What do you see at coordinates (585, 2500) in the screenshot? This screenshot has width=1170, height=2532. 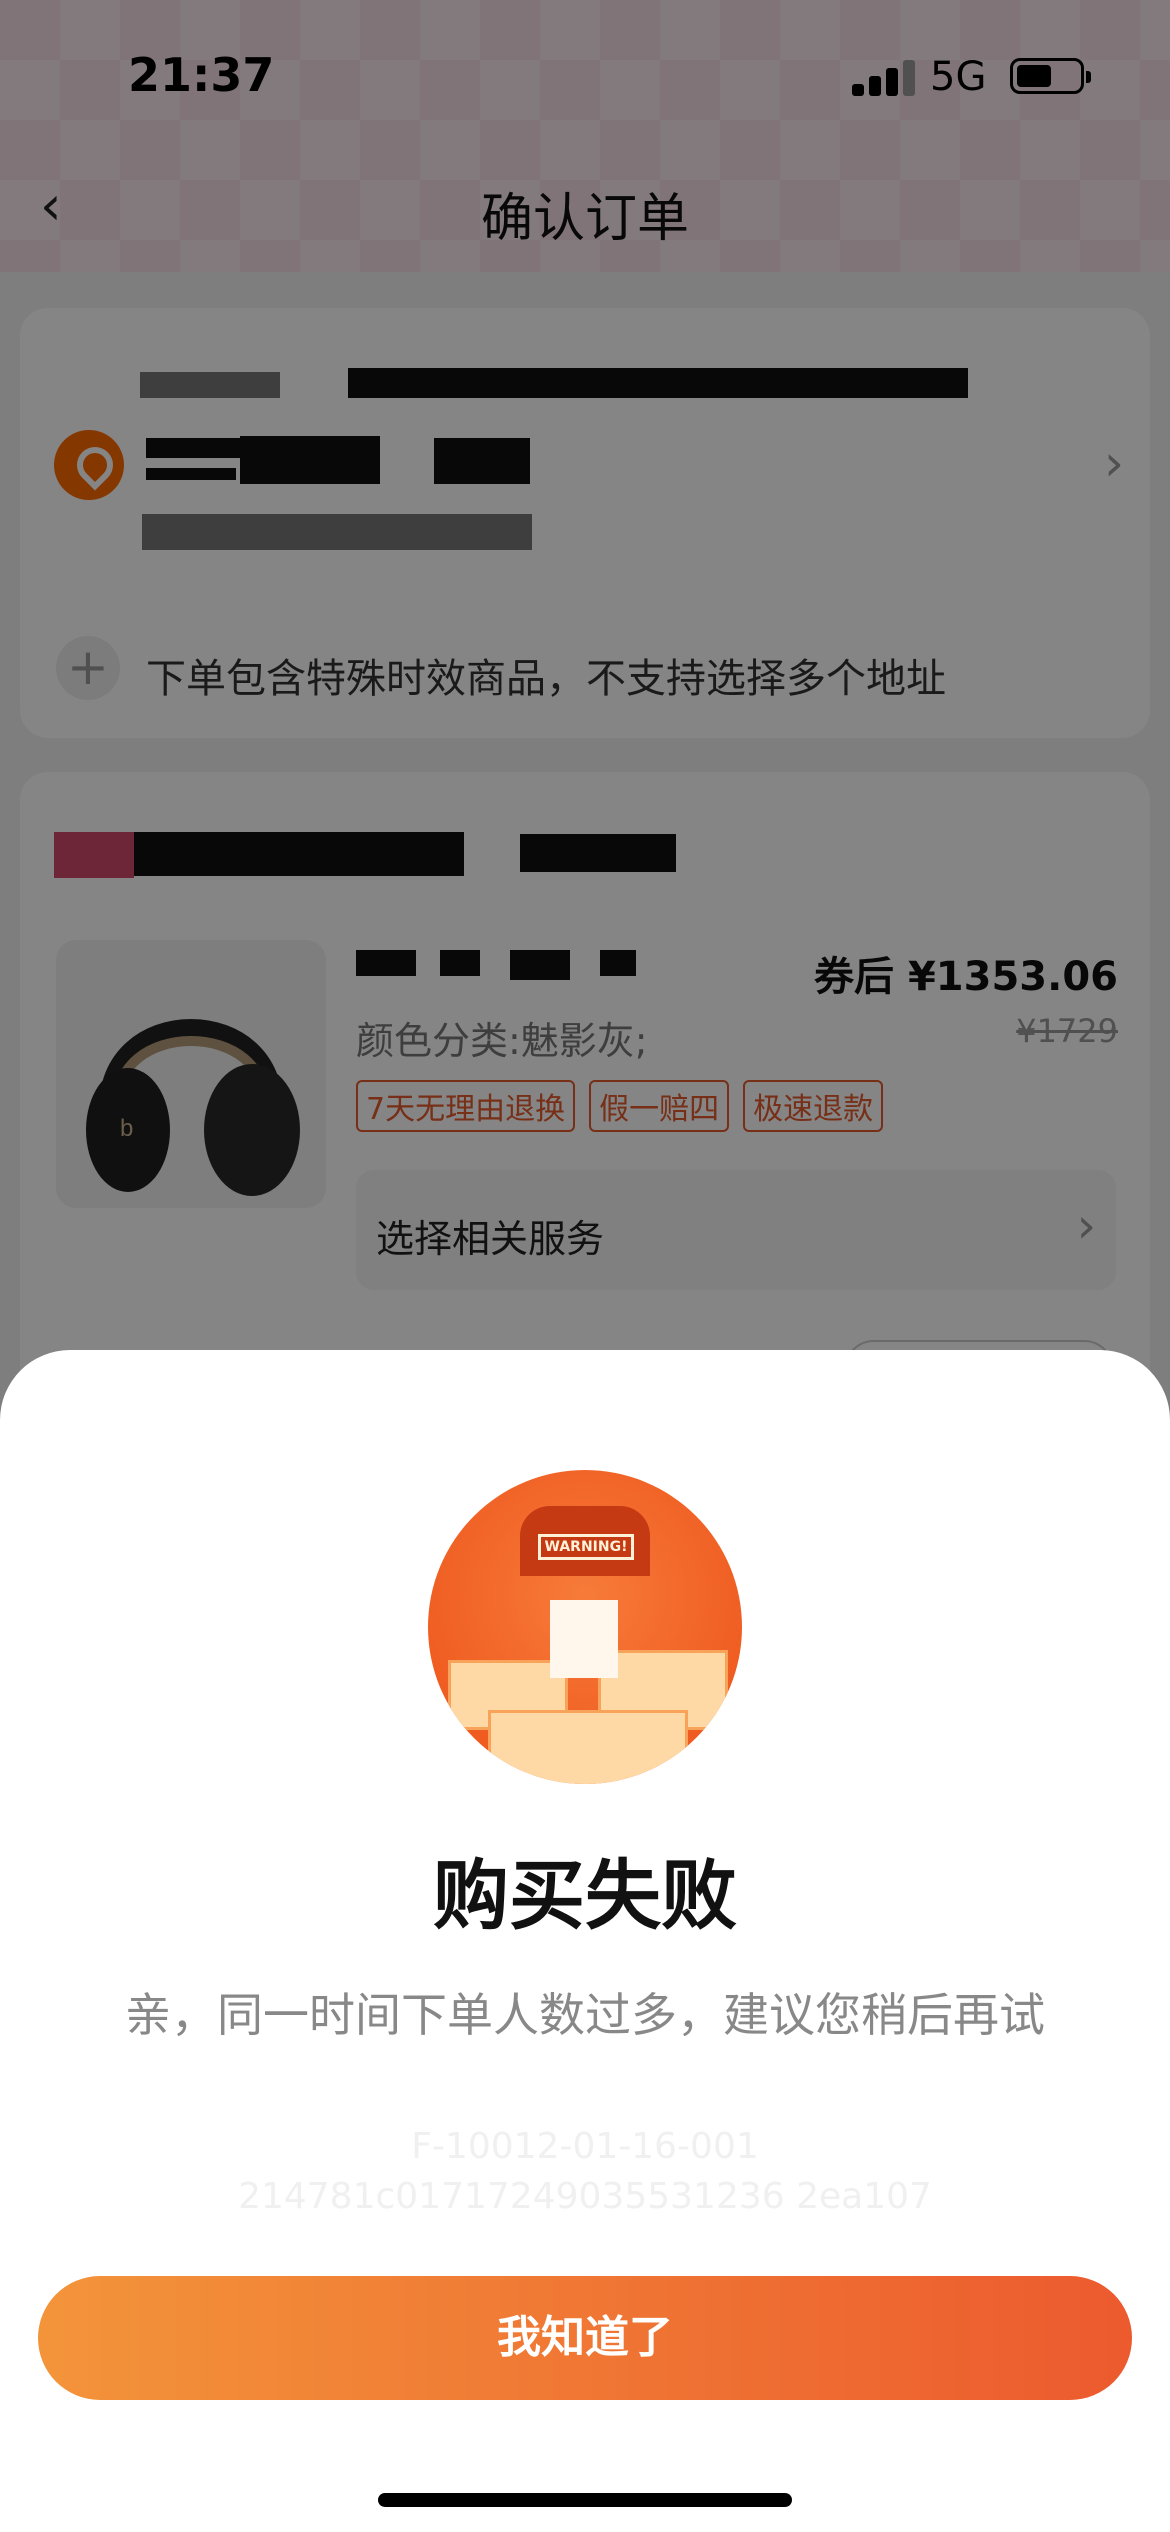 I see `home-indicator` at bounding box center [585, 2500].